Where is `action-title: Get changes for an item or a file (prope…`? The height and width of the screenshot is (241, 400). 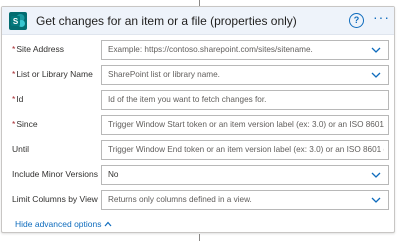
action-title: Get changes for an item or a file (prope… is located at coordinates (166, 21).